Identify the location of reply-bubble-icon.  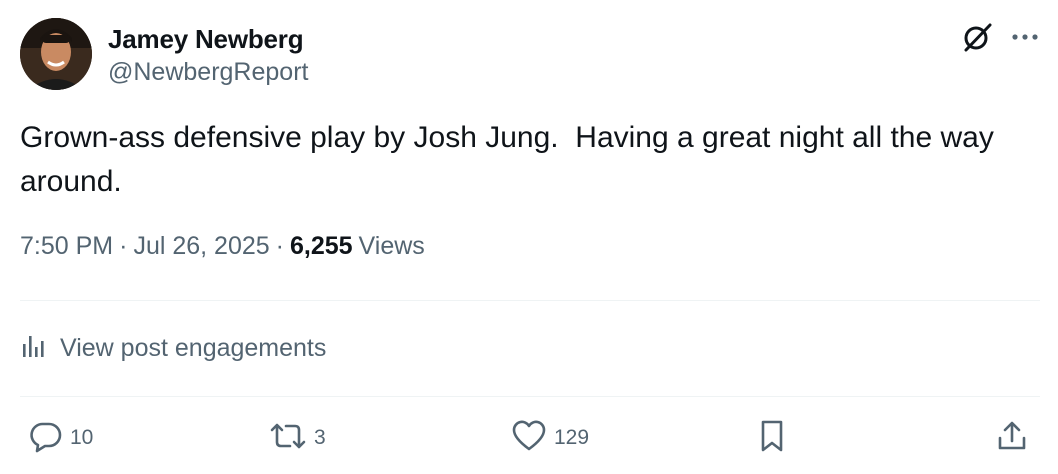
(46, 438).